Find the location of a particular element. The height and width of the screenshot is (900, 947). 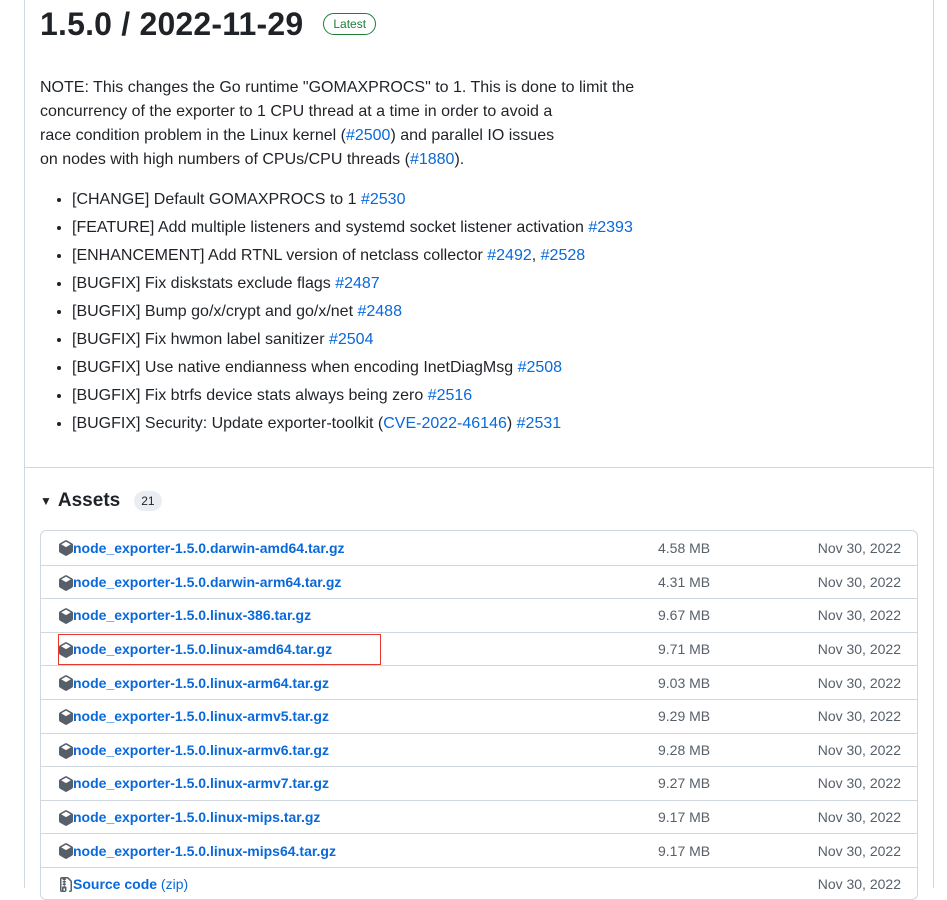

changelog-text: [BUGFIX] Fix hwmon label sanitizer is located at coordinates (200, 339).